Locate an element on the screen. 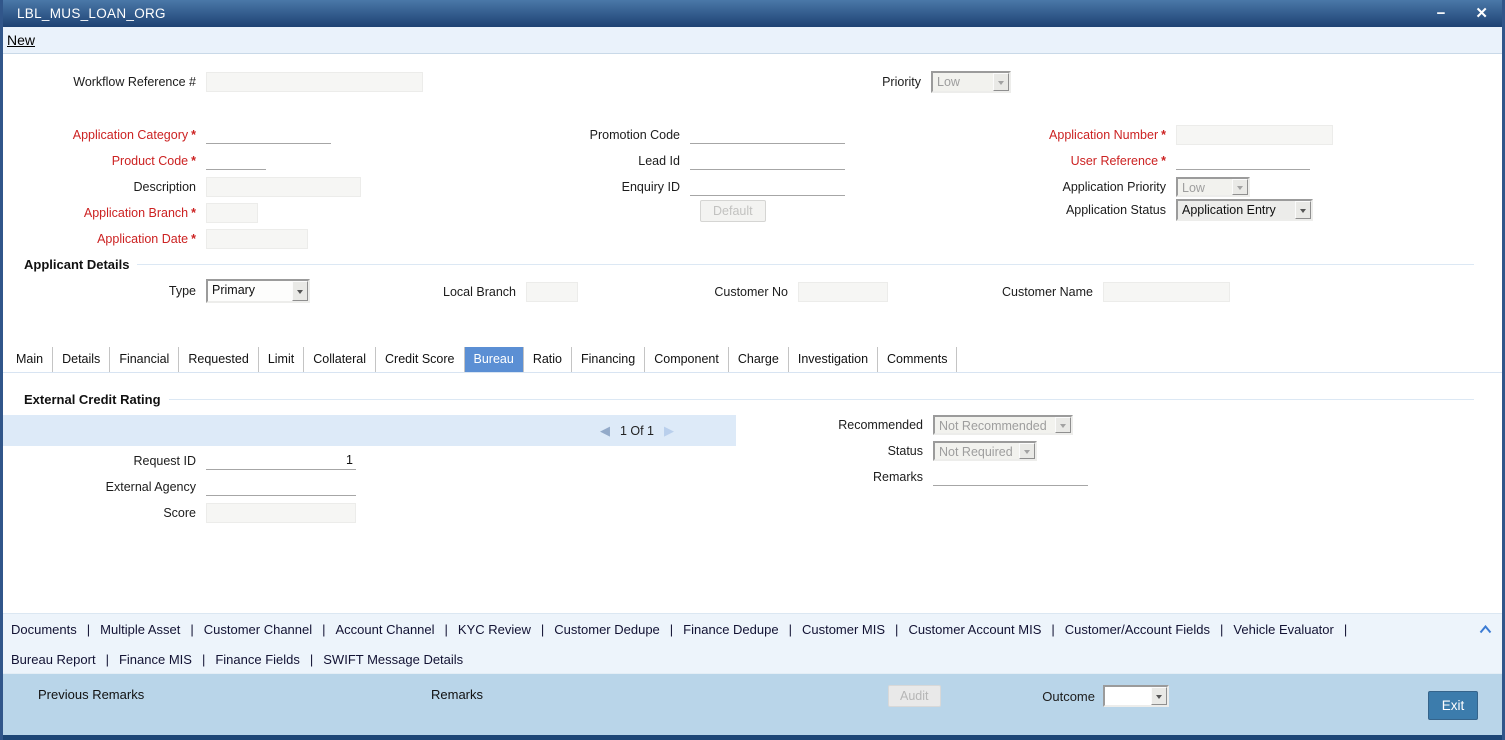 This screenshot has width=1505, height=740. field-product-code: Product Code * is located at coordinates (141, 161).